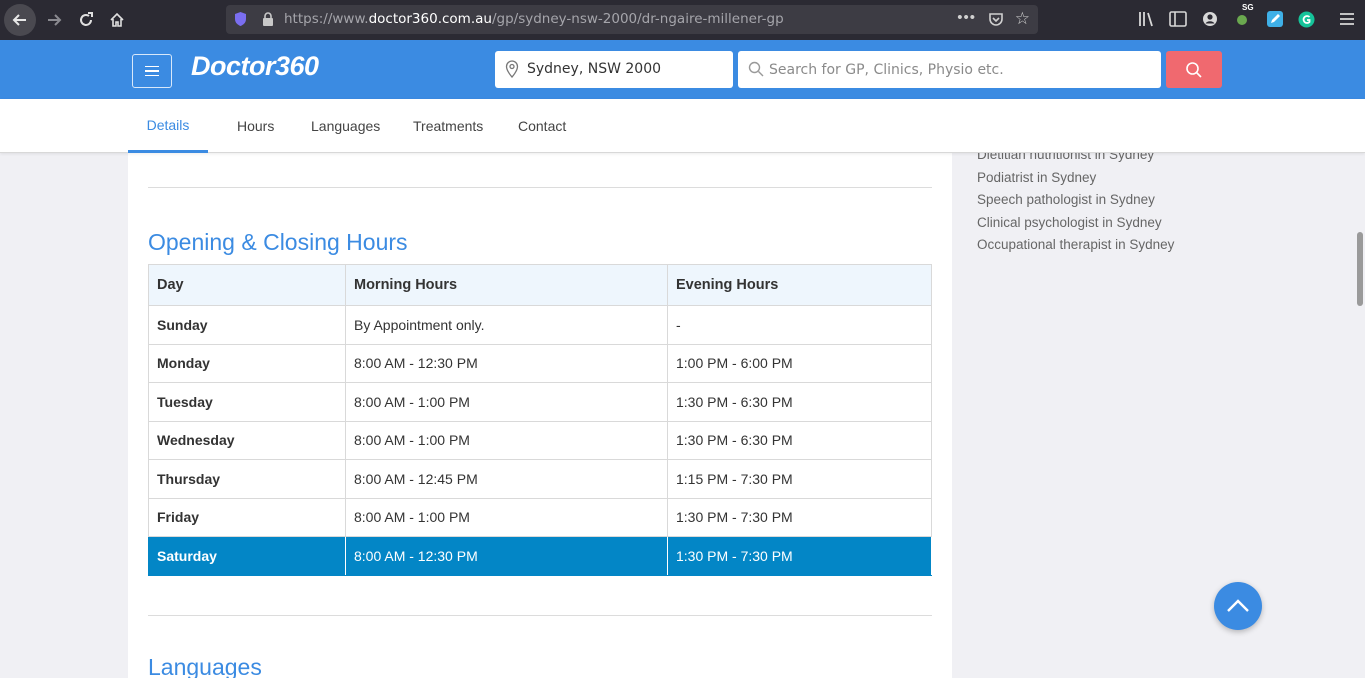 The width and height of the screenshot is (1365, 678). What do you see at coordinates (1306, 19) in the screenshot?
I see `grammarly-icon` at bounding box center [1306, 19].